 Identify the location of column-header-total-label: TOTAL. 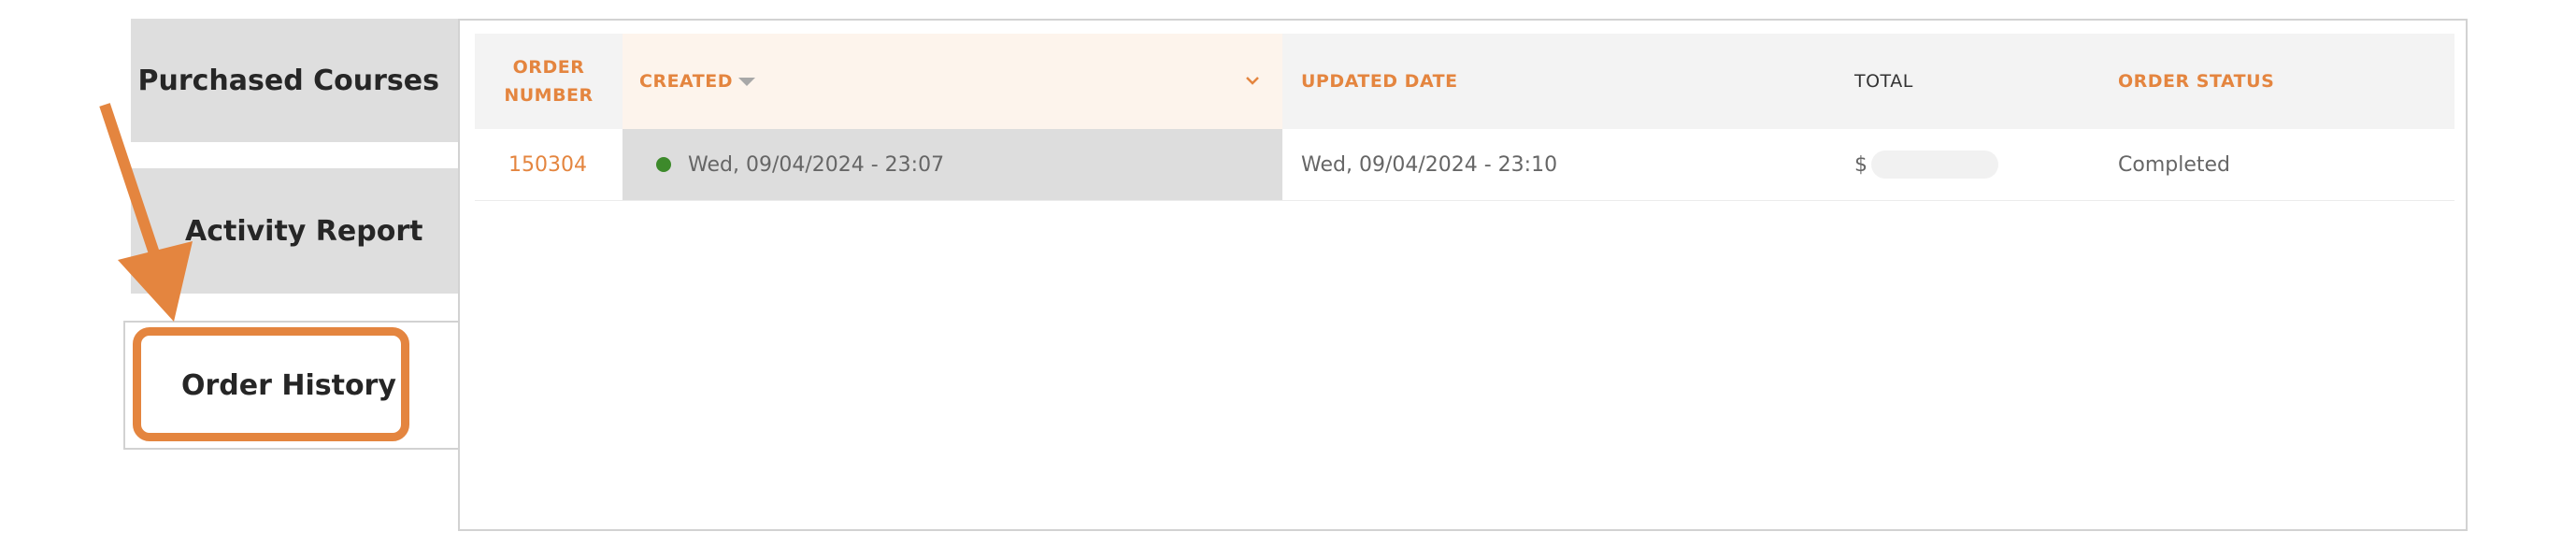
(1883, 81).